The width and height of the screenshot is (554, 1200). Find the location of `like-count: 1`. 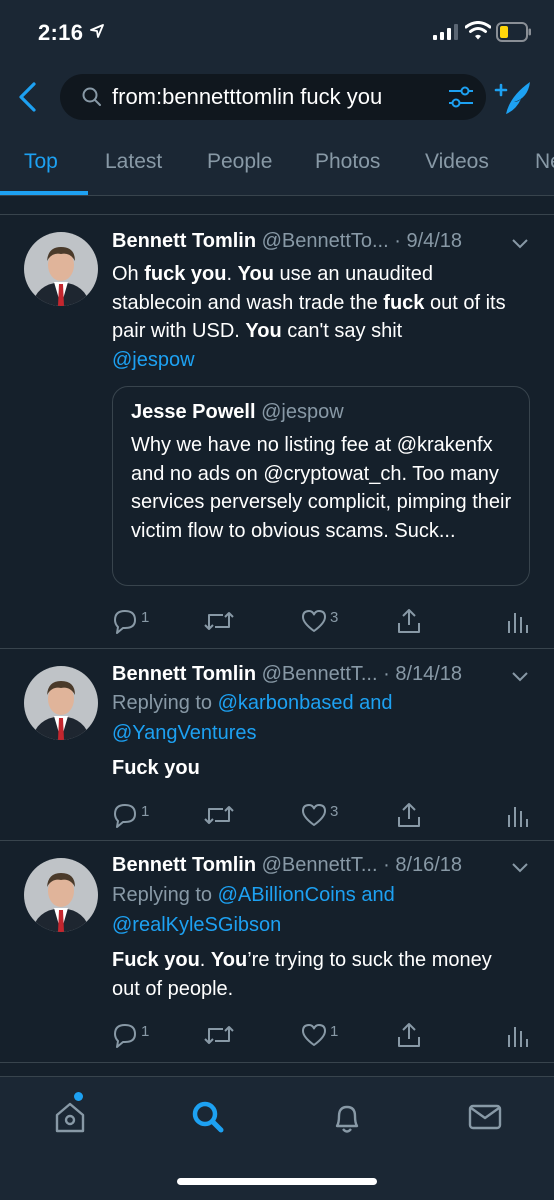

like-count: 1 is located at coordinates (334, 1031).